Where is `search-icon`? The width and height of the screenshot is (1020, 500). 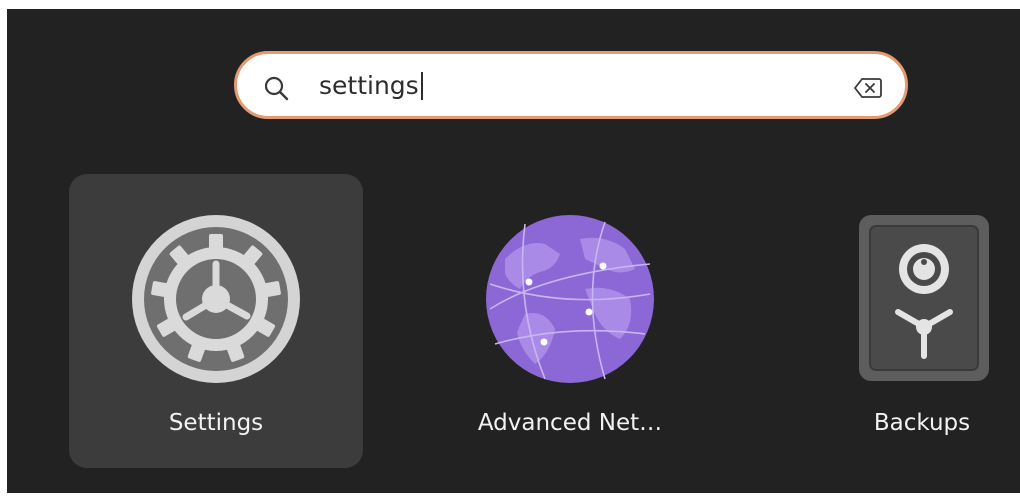 search-icon is located at coordinates (276, 88).